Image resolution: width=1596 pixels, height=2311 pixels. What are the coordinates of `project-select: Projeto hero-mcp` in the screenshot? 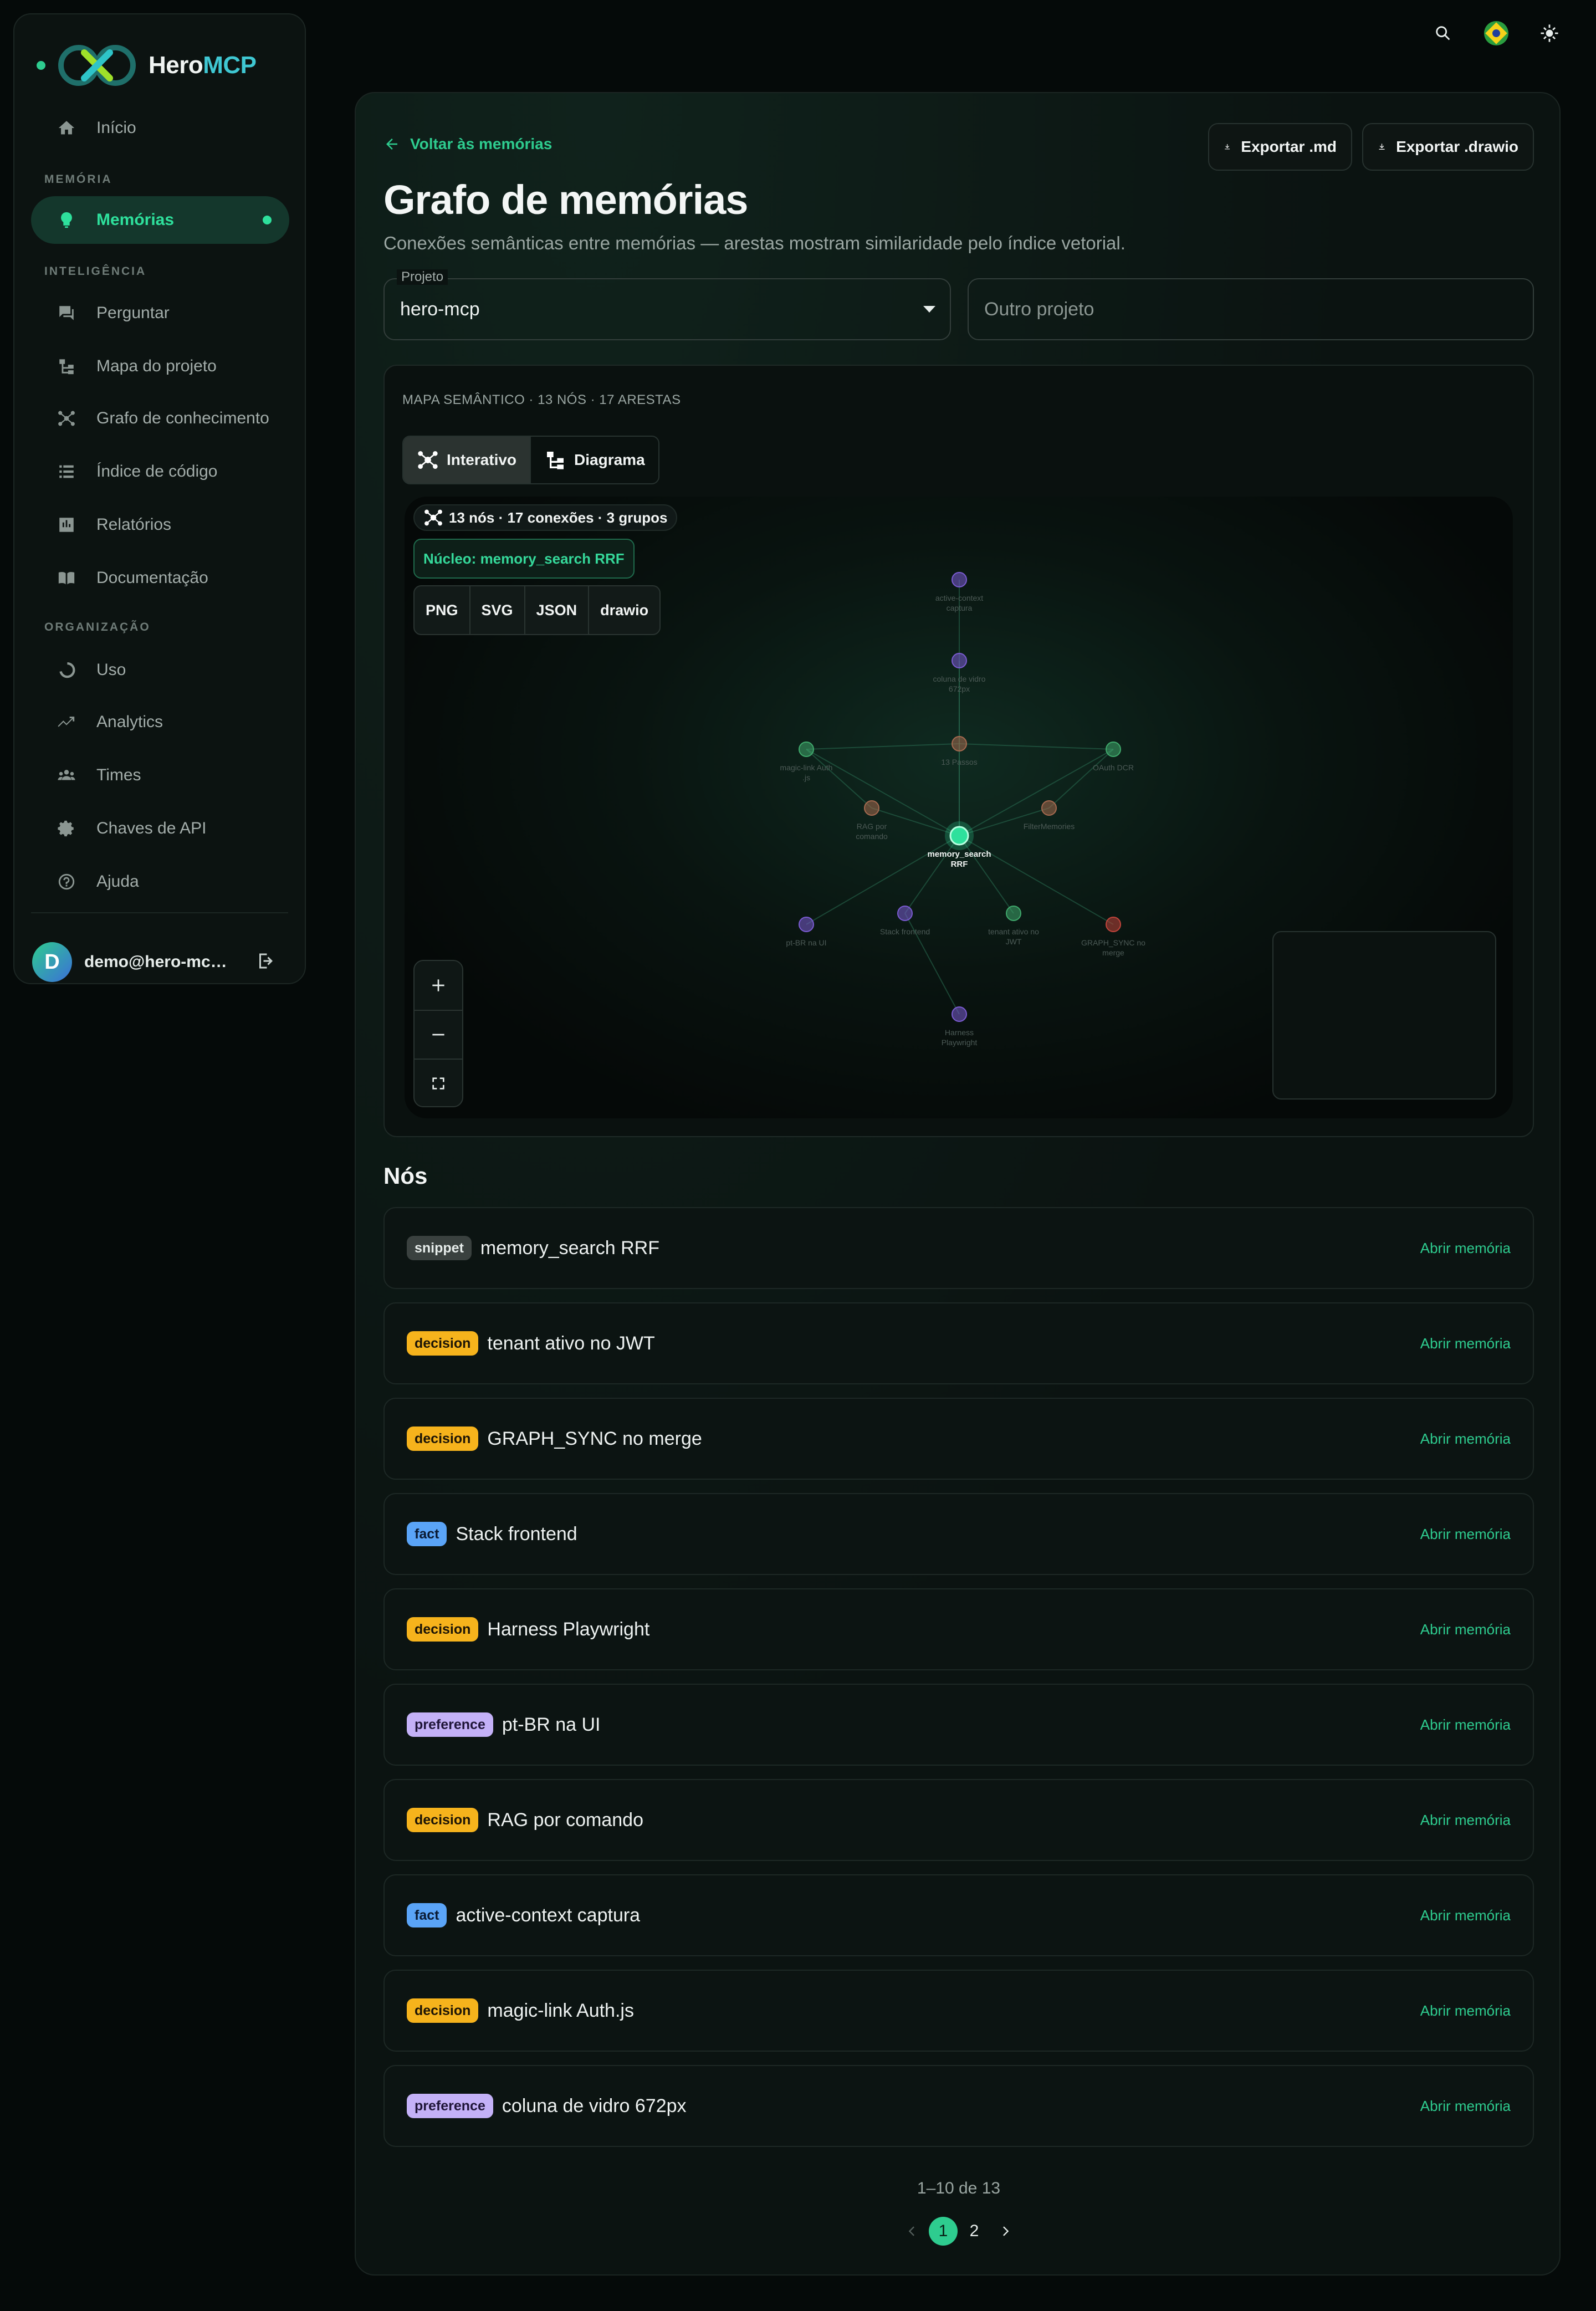 It's located at (667, 304).